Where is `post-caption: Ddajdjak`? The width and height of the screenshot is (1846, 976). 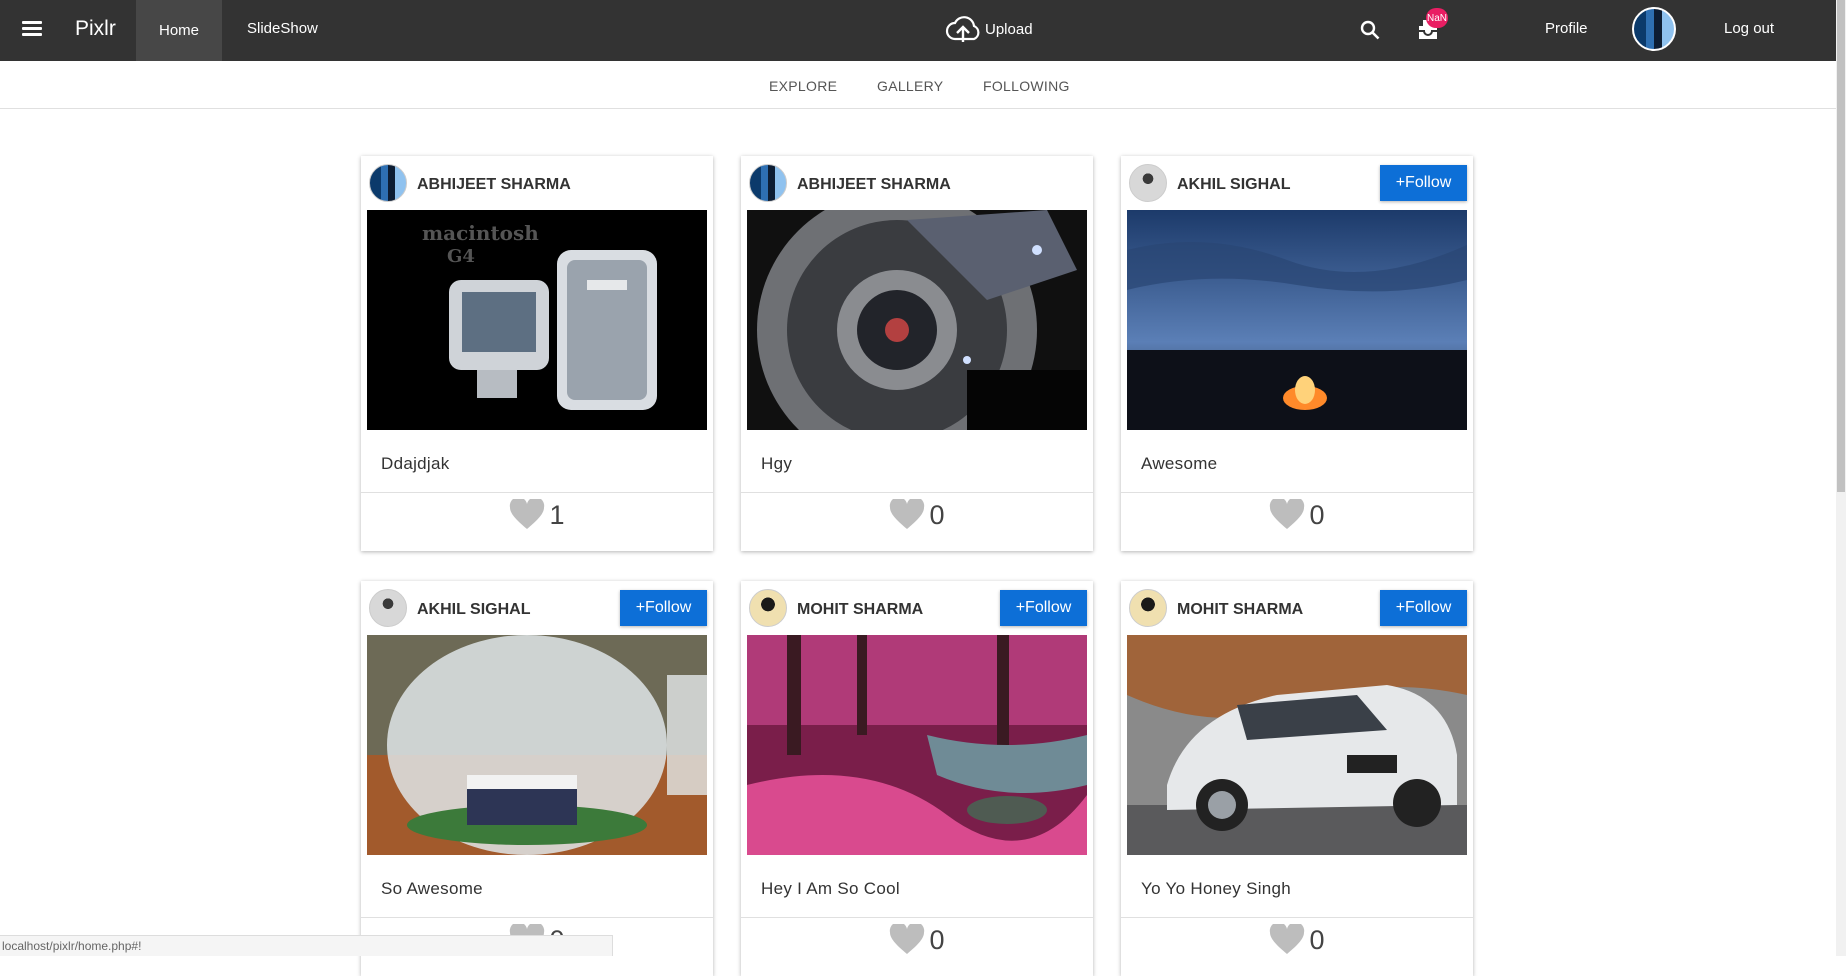
post-caption: Ddajdjak is located at coordinates (415, 463).